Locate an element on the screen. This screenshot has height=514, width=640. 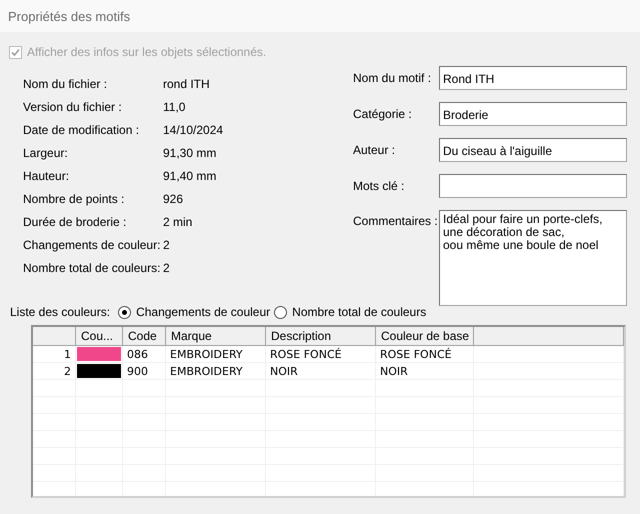
input-field: Broderie is located at coordinates (533, 114).